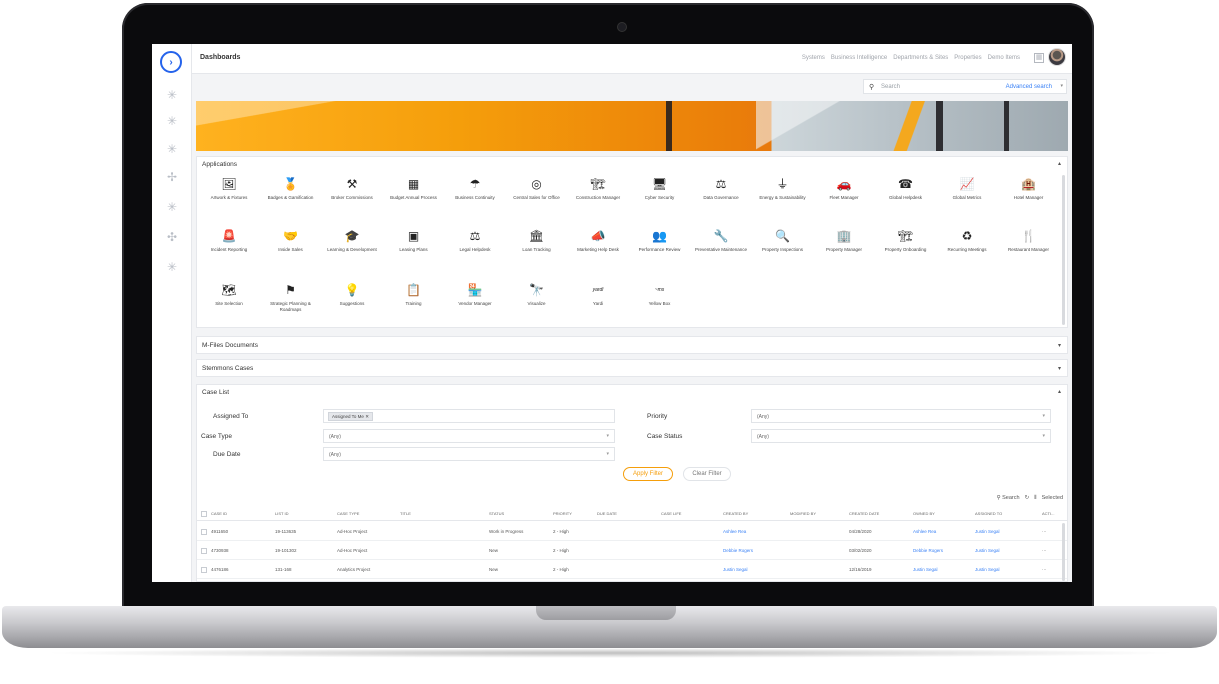  What do you see at coordinates (219, 513) in the screenshot?
I see `column-header: CASE ID` at bounding box center [219, 513].